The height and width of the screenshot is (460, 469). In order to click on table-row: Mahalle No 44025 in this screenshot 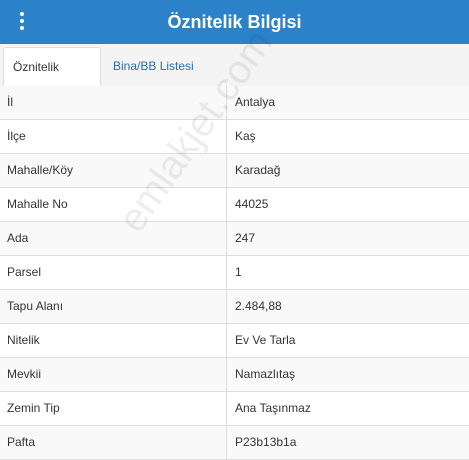, I will do `click(234, 205)`.